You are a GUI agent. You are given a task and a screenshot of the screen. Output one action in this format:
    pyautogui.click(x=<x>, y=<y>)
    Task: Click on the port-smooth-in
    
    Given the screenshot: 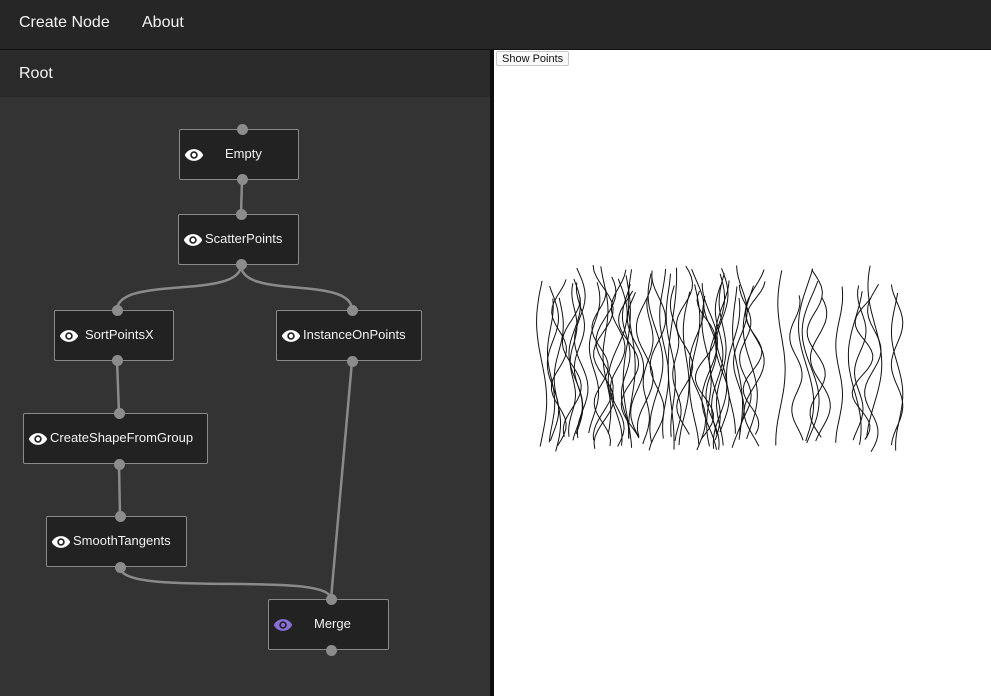 What is the action you would take?
    pyautogui.click(x=120, y=516)
    